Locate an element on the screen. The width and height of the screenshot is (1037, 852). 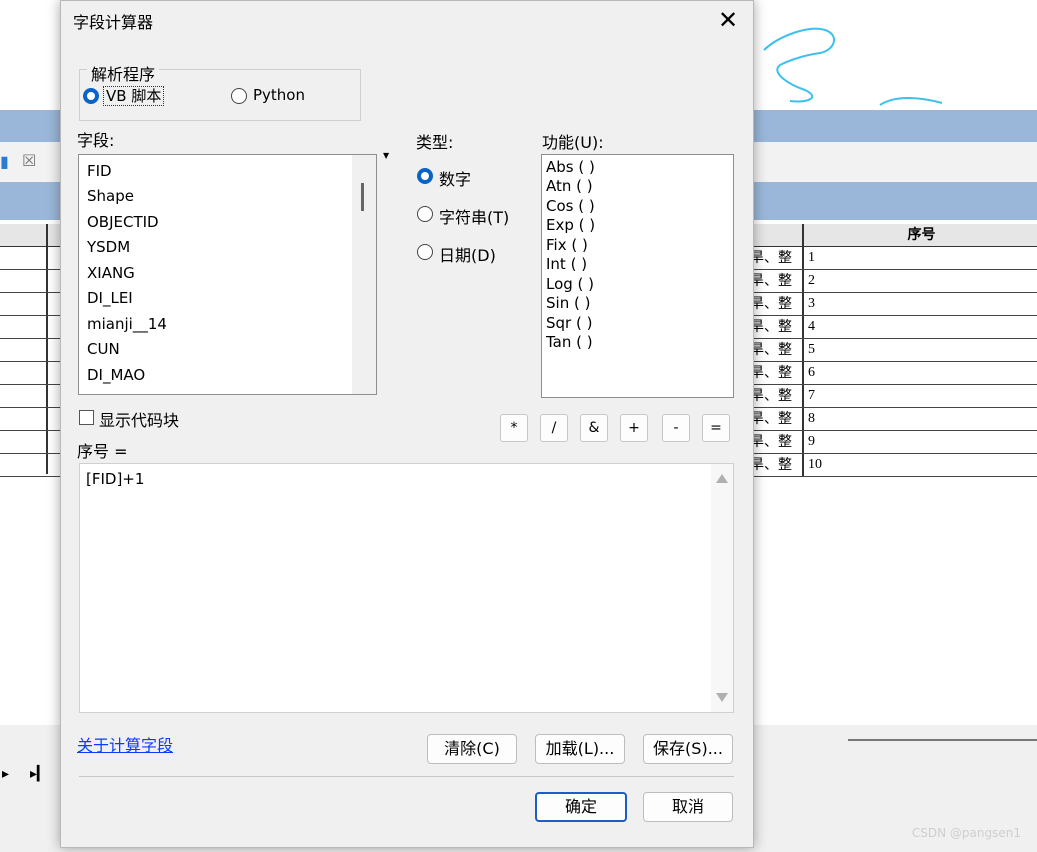
scroll-up-icon is located at coordinates (722, 478).